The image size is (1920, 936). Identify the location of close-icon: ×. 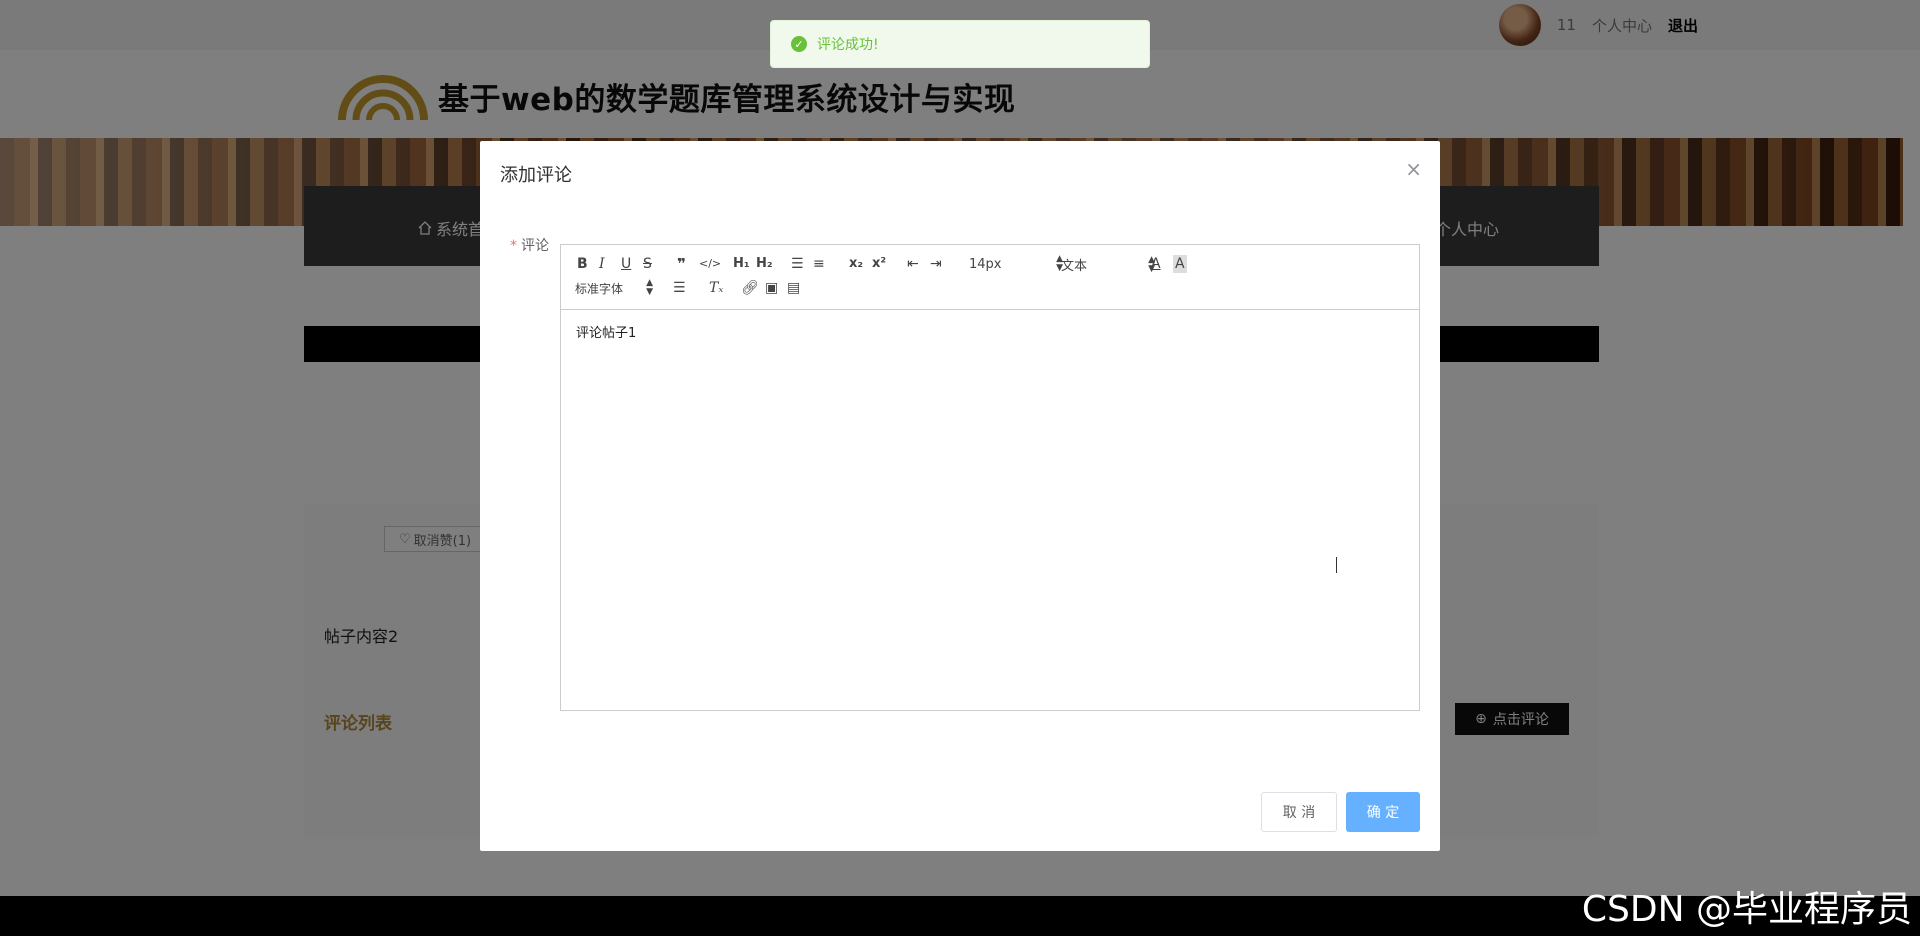
(1413, 169).